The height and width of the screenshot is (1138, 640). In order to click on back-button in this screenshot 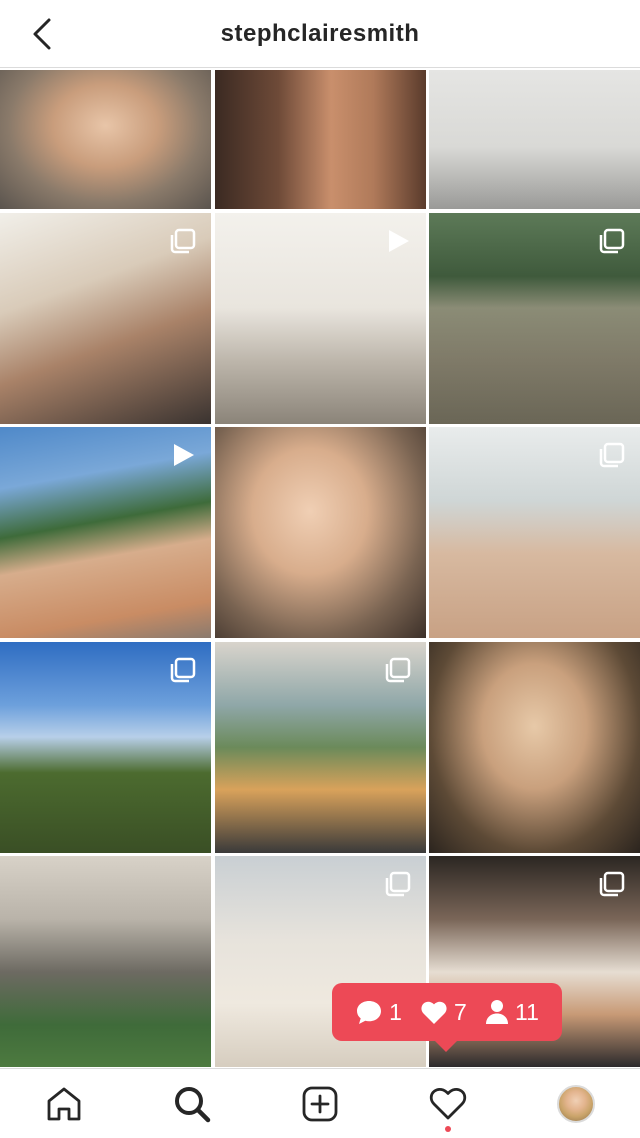, I will do `click(42, 34)`.